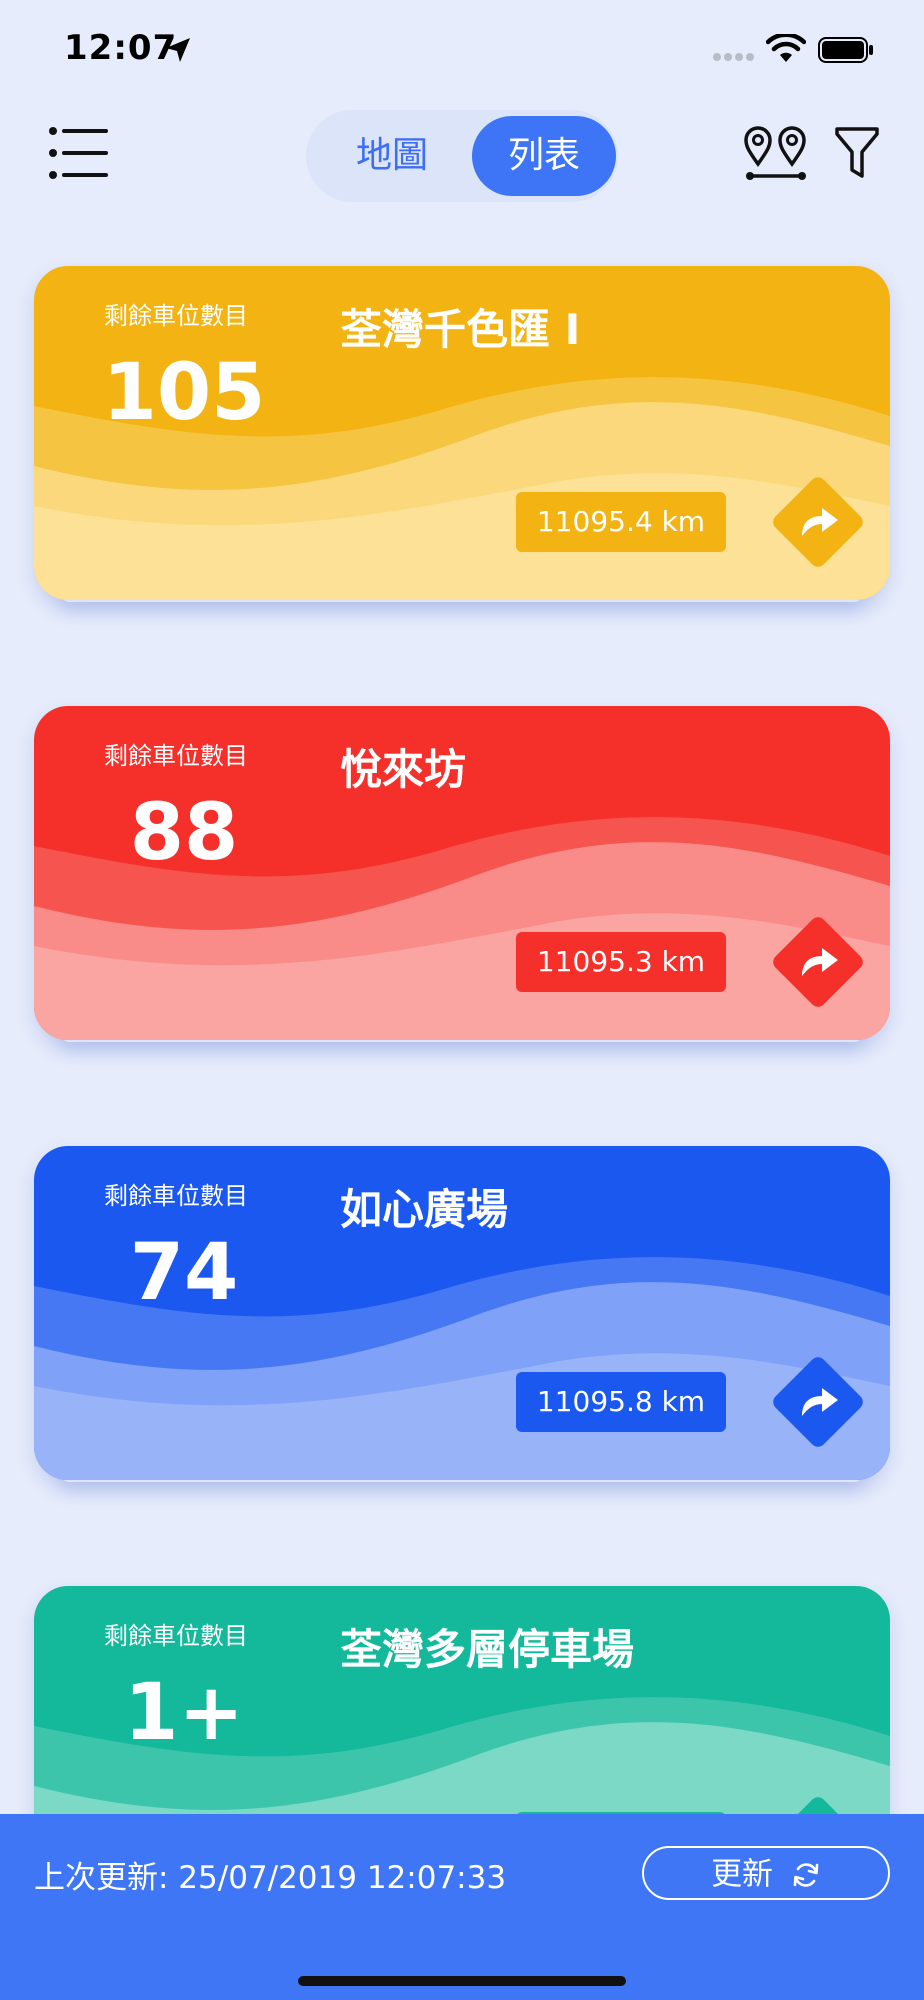 The height and width of the screenshot is (2000, 924). I want to click on refresh-label: 更新, so click(742, 1874).